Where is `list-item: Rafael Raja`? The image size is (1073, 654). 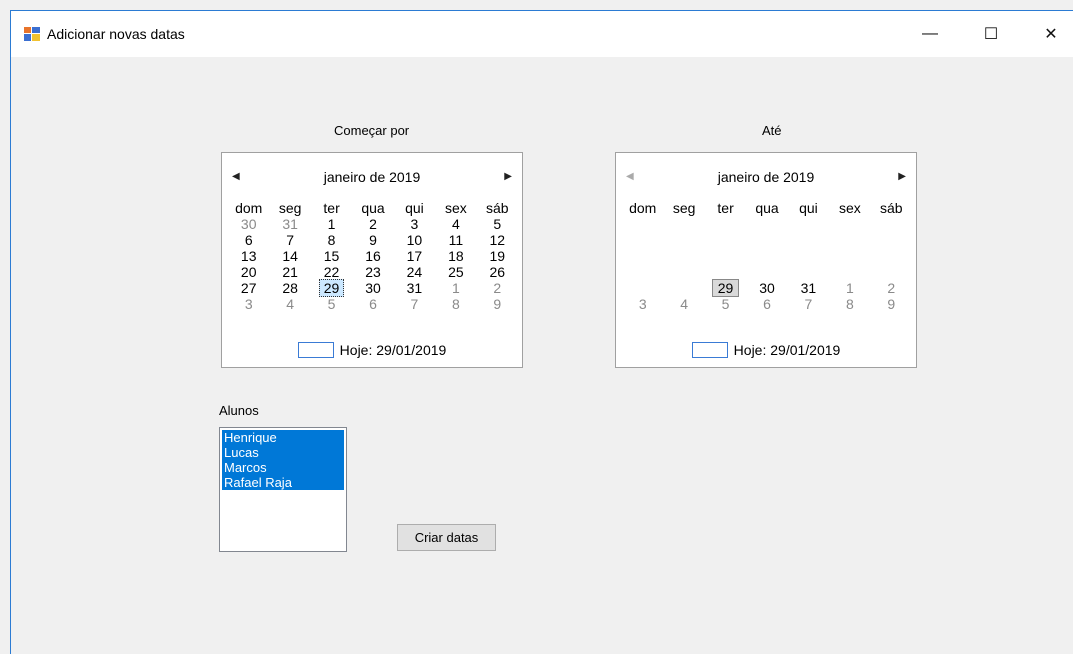
list-item: Rafael Raja is located at coordinates (283, 482).